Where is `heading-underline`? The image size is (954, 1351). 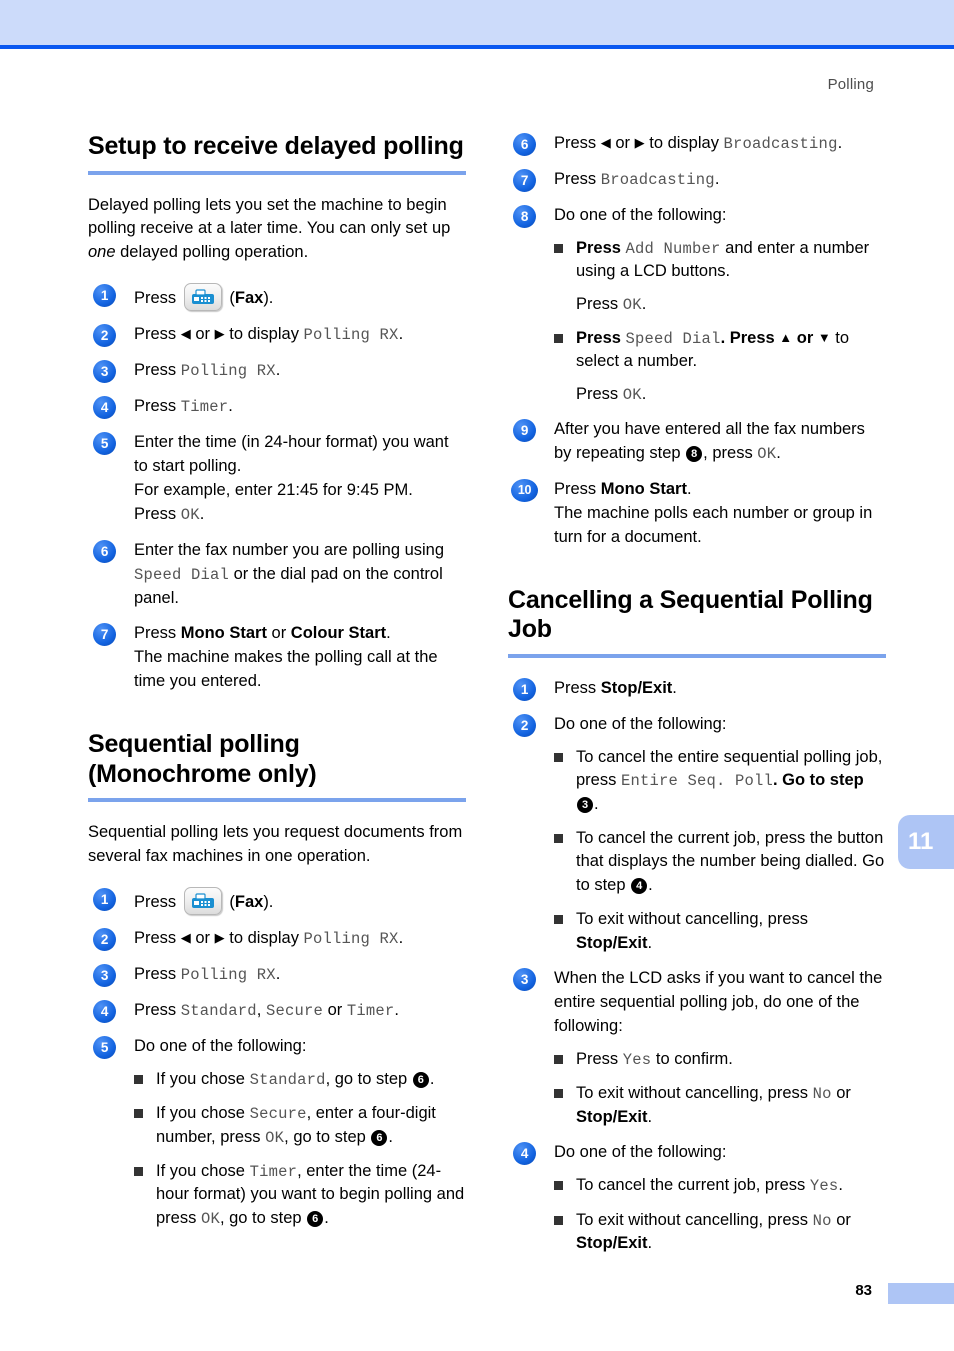
heading-underline is located at coordinates (277, 800).